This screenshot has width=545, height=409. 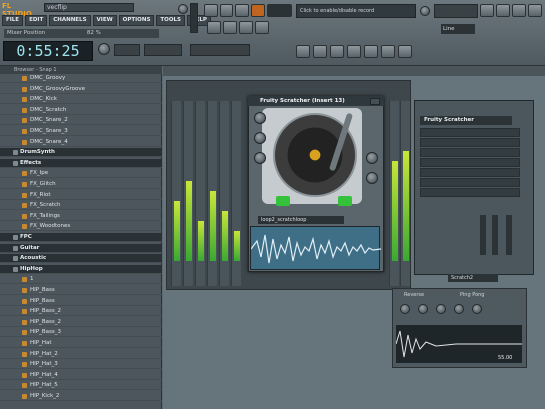 What do you see at coordinates (458, 29) in the screenshot?
I see `pattern-select: Line` at bounding box center [458, 29].